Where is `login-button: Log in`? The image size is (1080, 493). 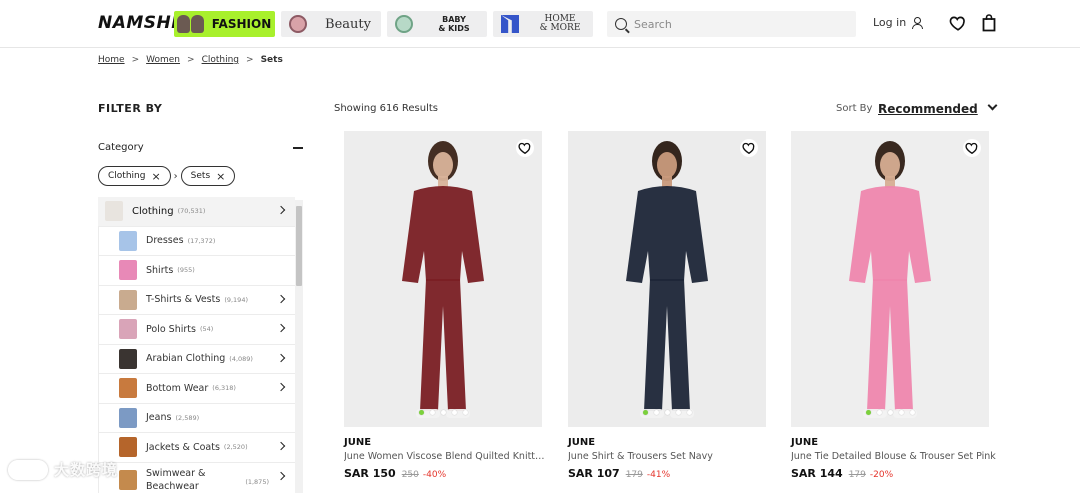
login-button: Log in is located at coordinates (898, 22).